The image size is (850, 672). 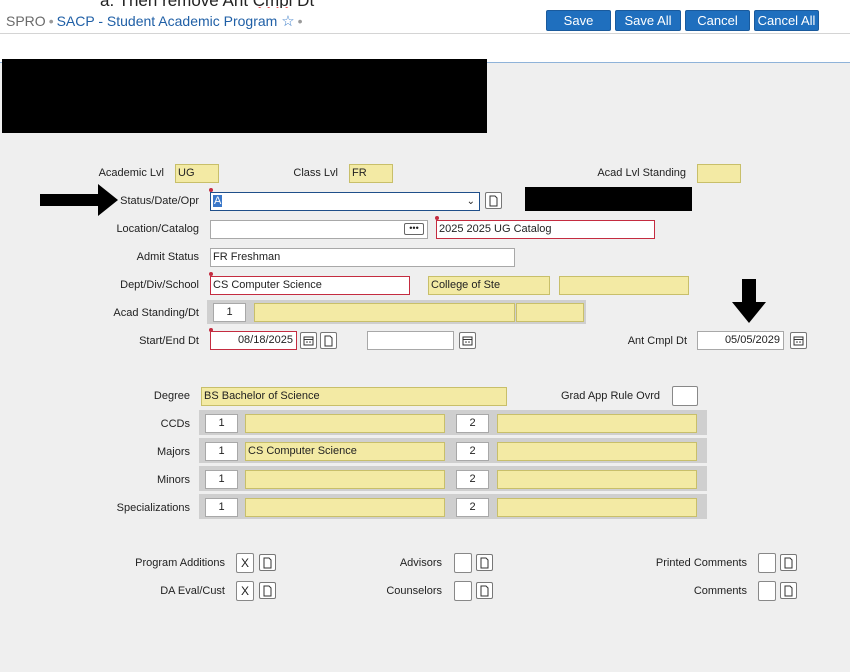 I want to click on major-seq-2: 2, so click(x=472, y=451).